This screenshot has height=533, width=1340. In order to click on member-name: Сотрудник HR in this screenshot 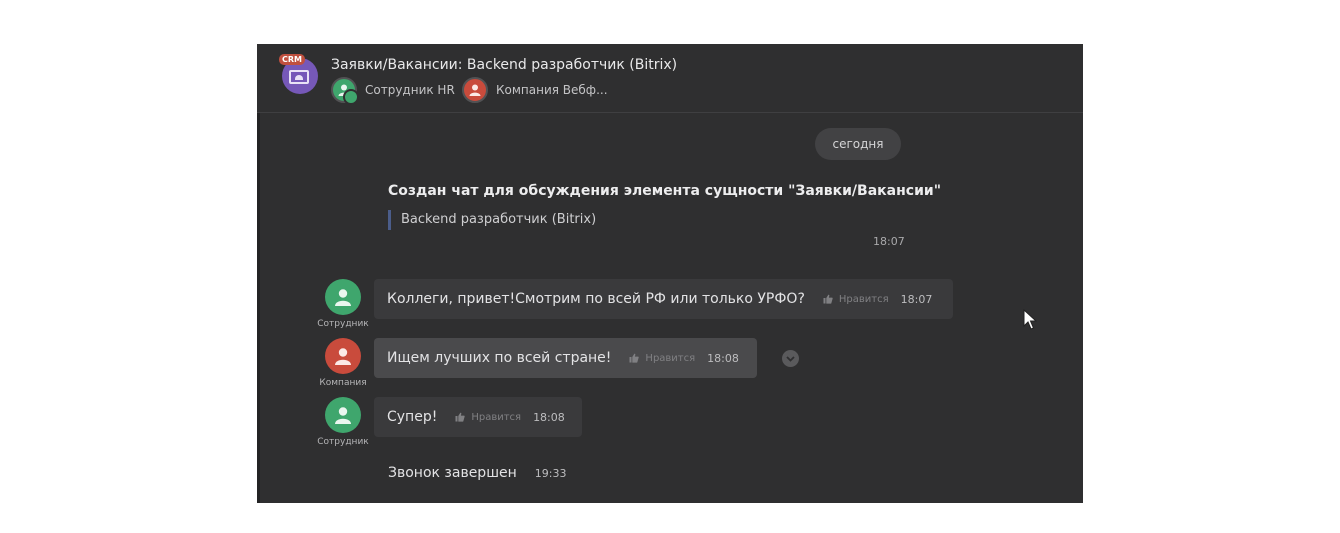, I will do `click(410, 90)`.